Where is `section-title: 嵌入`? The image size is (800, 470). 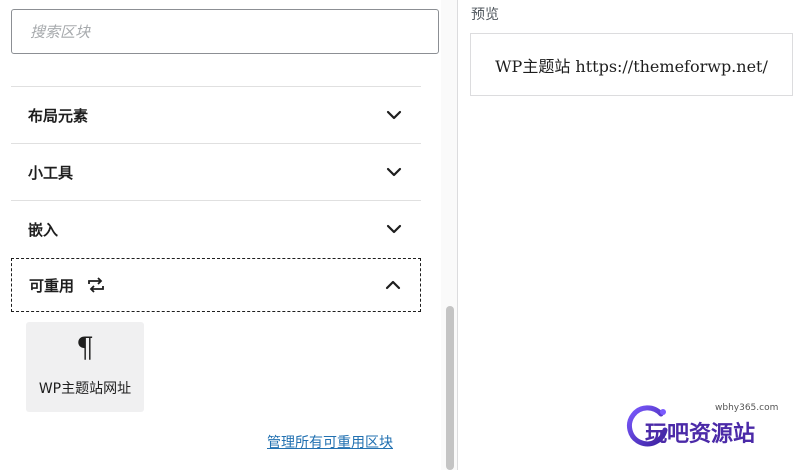
section-title: 嵌入 is located at coordinates (43, 229).